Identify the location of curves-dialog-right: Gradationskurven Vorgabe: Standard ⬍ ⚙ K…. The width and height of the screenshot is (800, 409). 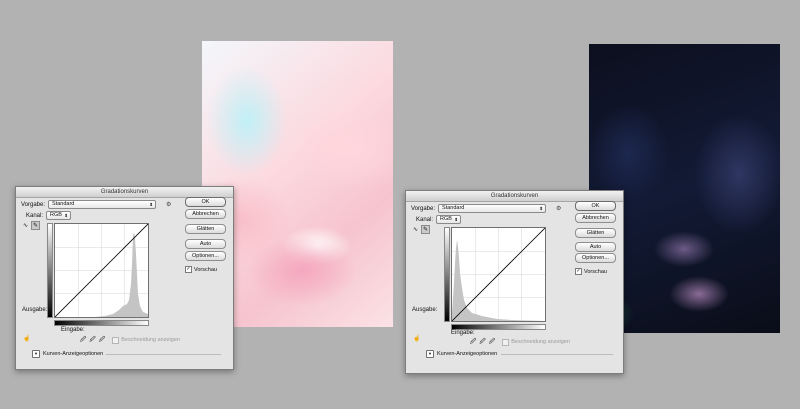
(514, 282).